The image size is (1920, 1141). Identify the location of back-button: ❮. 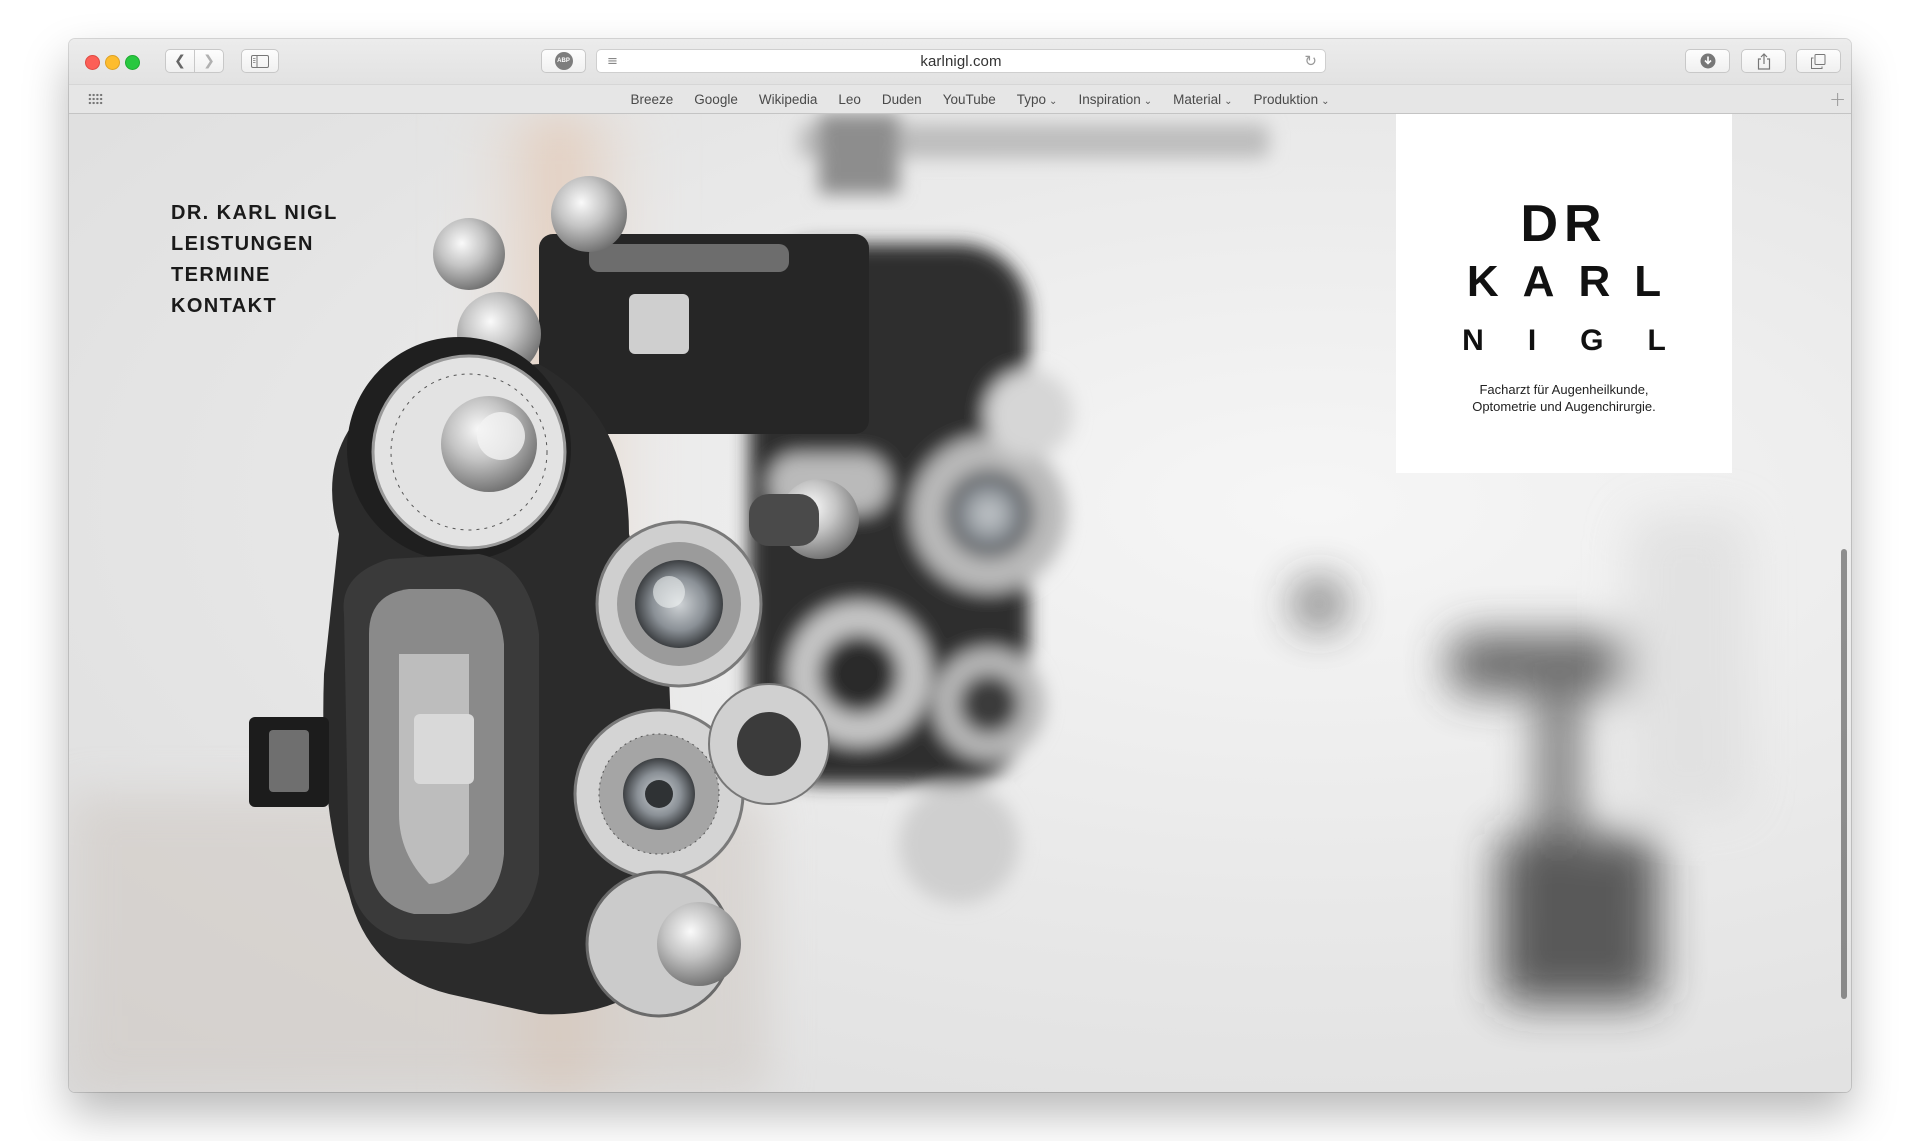
(180, 61).